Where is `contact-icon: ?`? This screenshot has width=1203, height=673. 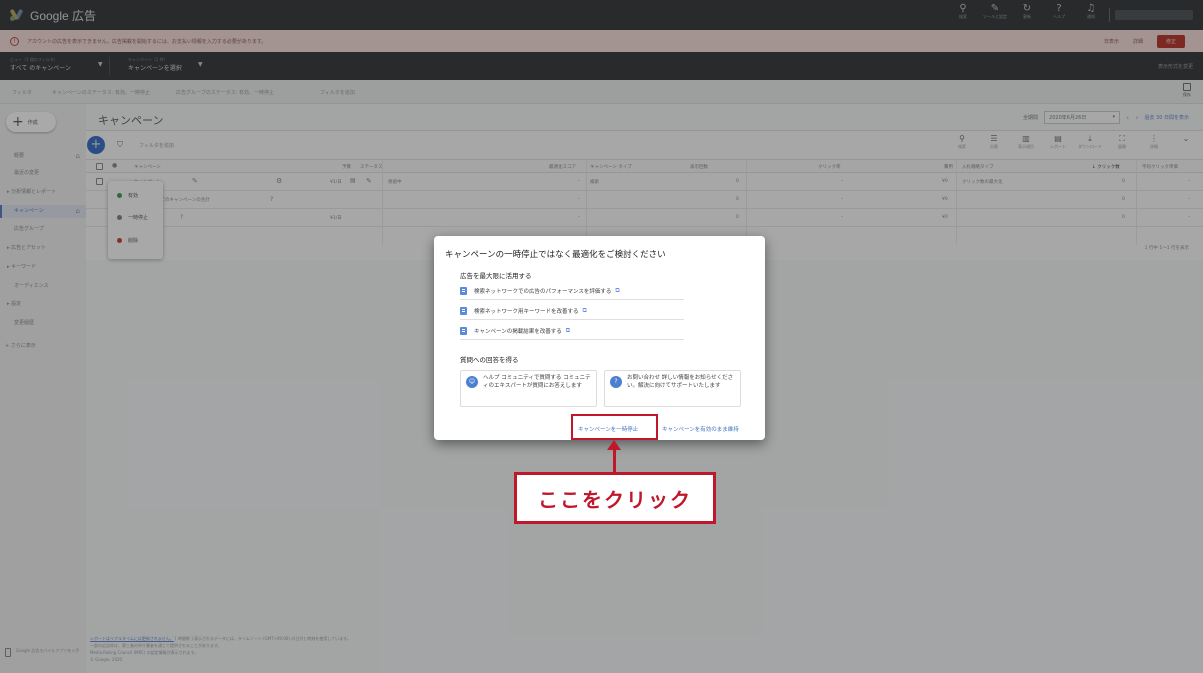 contact-icon: ? is located at coordinates (616, 382).